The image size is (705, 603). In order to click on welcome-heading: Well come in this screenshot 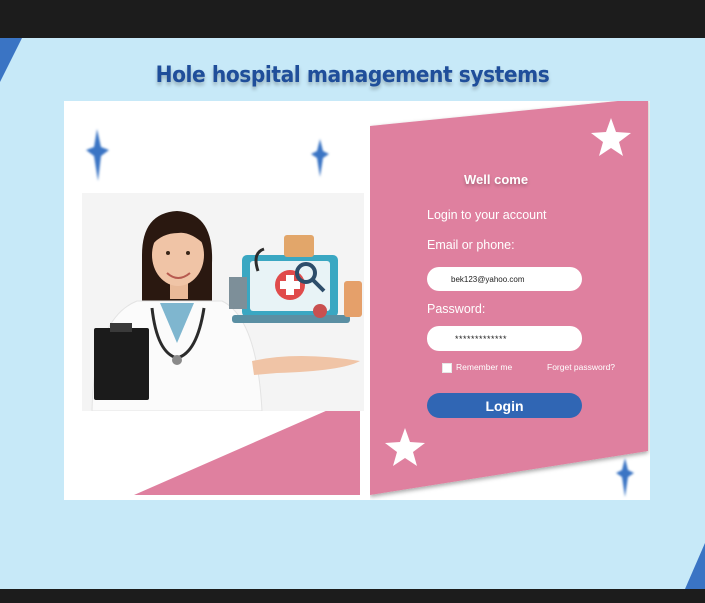, I will do `click(496, 179)`.